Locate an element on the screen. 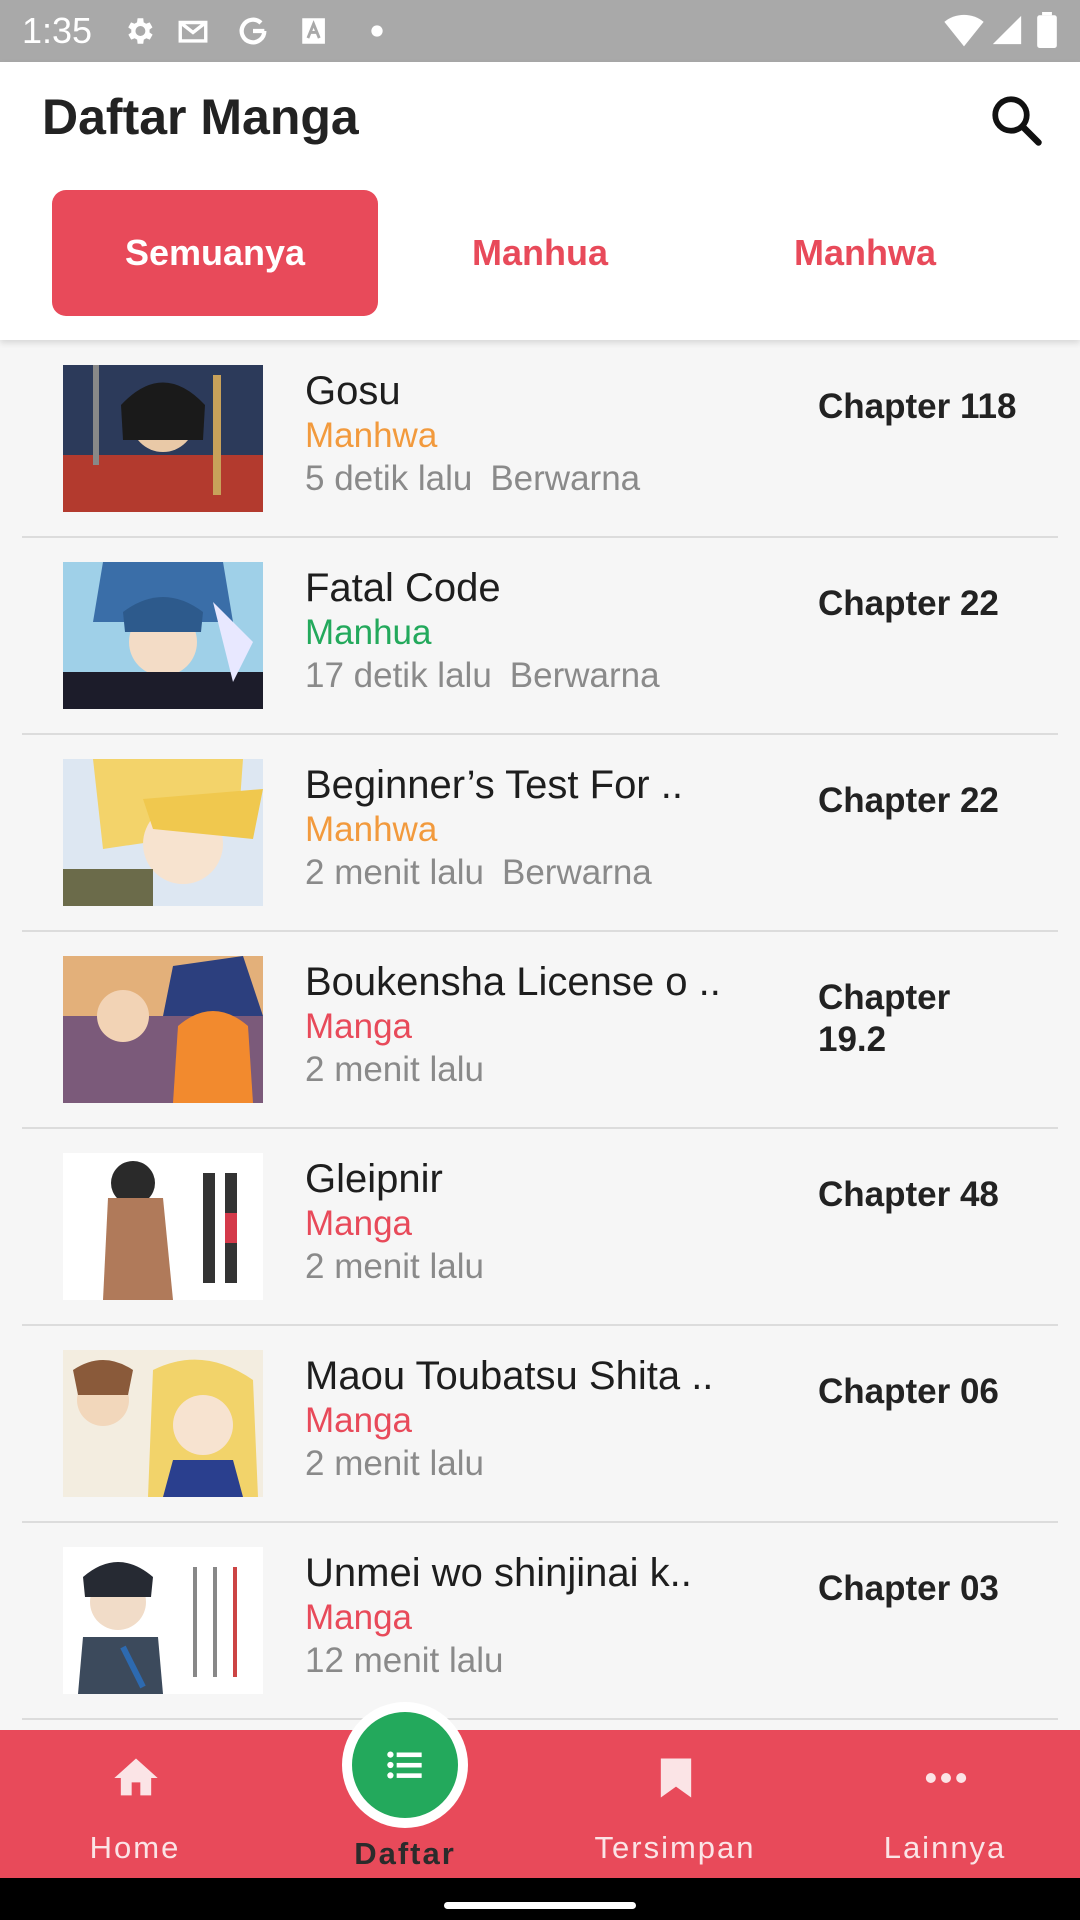  manga-title: Maou Toubatsu Shita .. is located at coordinates (509, 1376).